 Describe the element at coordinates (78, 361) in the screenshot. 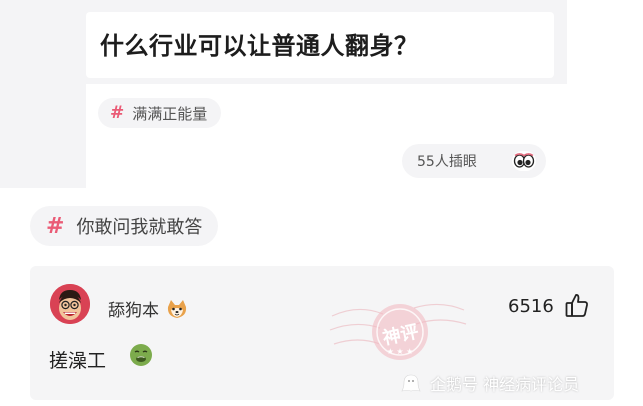

I see `comment-text: 搓澡工` at that location.